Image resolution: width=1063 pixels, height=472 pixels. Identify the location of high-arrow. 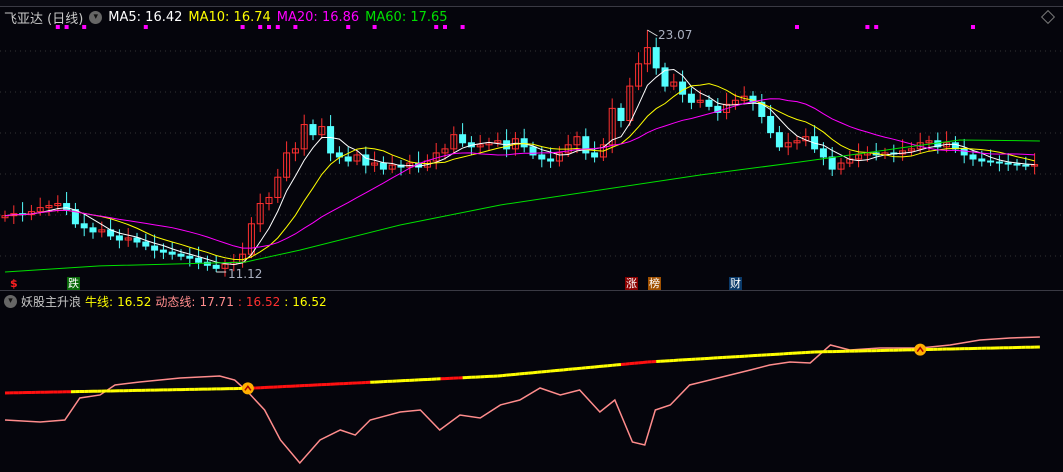
(652, 33).